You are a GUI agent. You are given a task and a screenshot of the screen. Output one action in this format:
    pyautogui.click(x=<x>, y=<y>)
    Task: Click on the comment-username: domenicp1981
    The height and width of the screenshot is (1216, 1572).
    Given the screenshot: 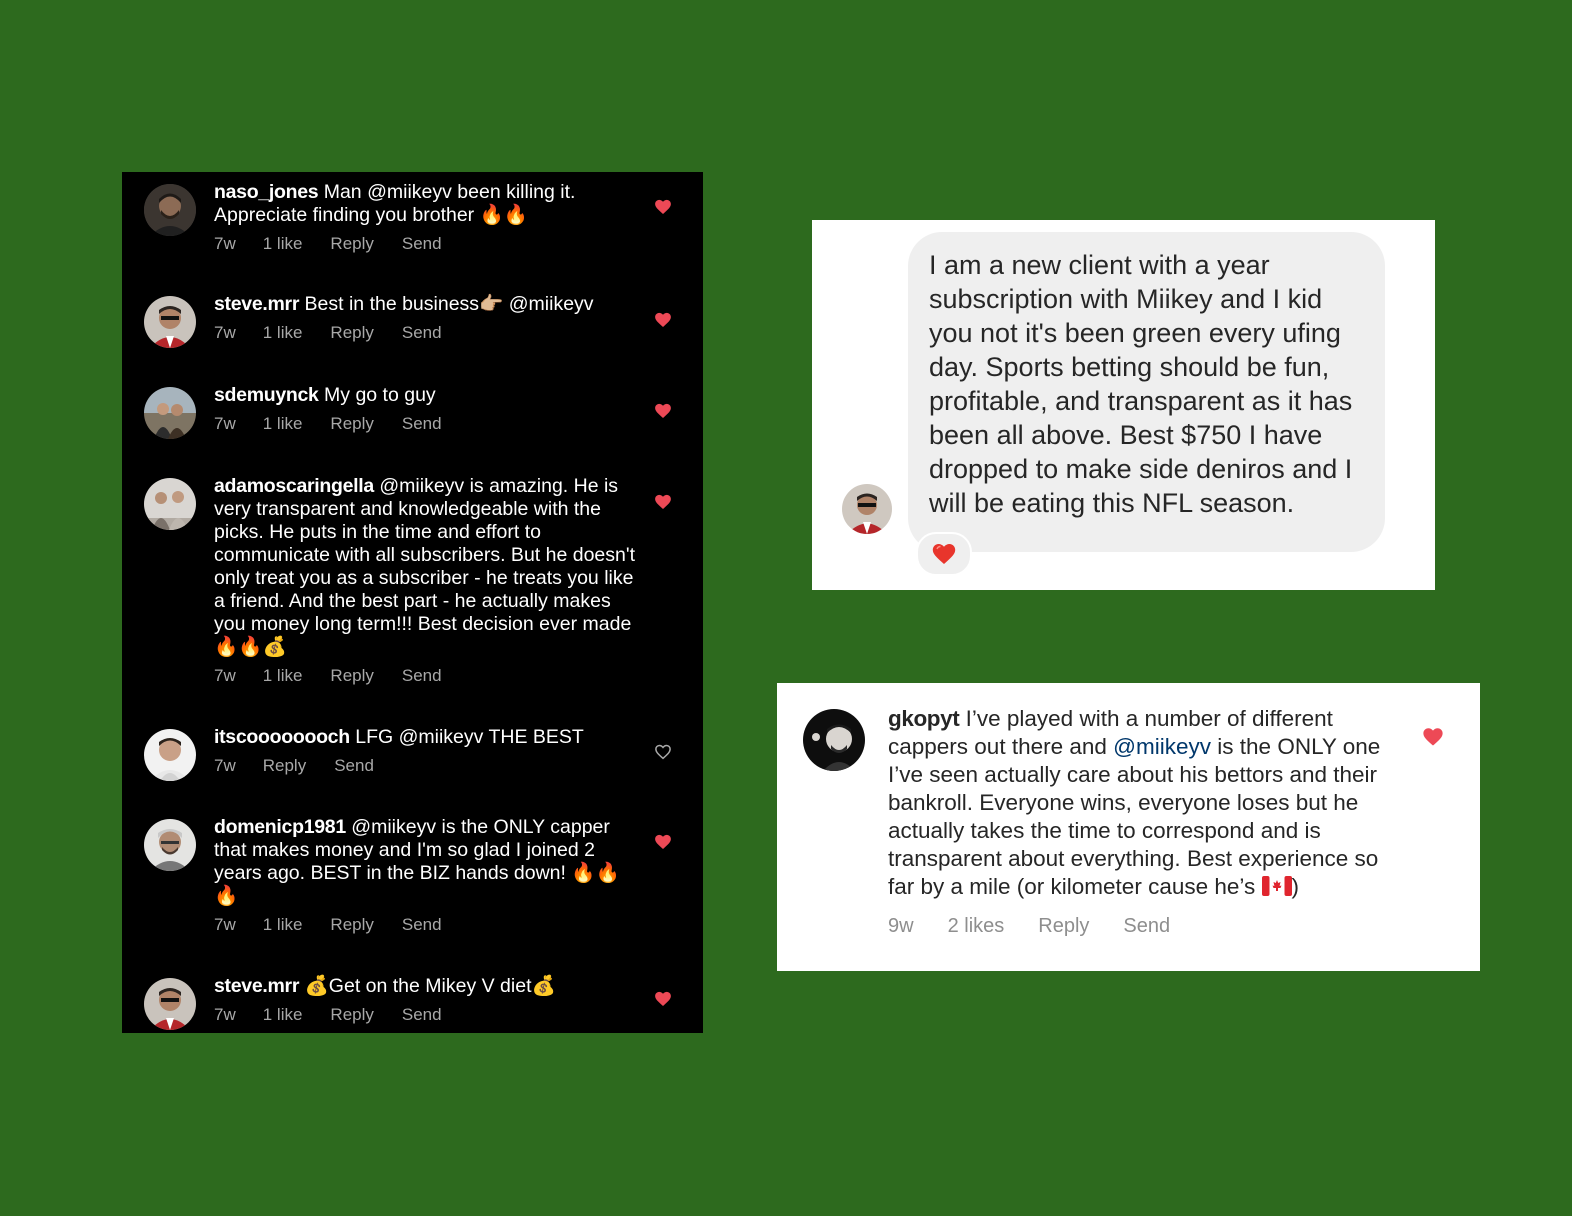 What is the action you would take?
    pyautogui.click(x=280, y=827)
    